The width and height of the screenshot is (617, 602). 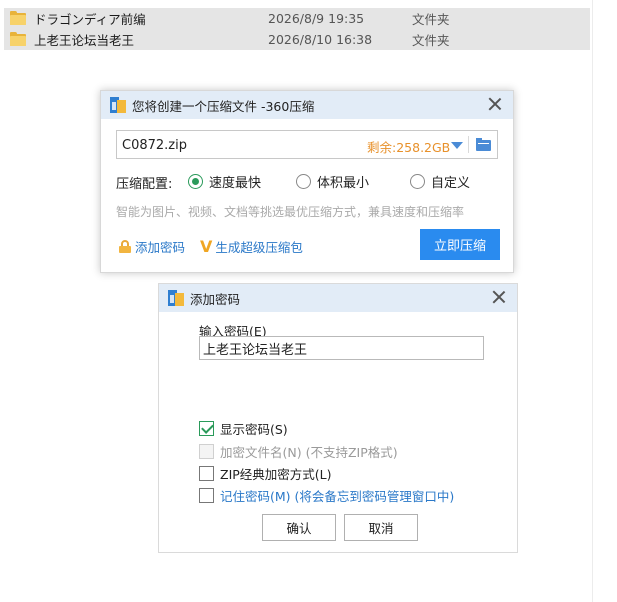 I want to click on radio-smallest: 体积最小, so click(x=332, y=181).